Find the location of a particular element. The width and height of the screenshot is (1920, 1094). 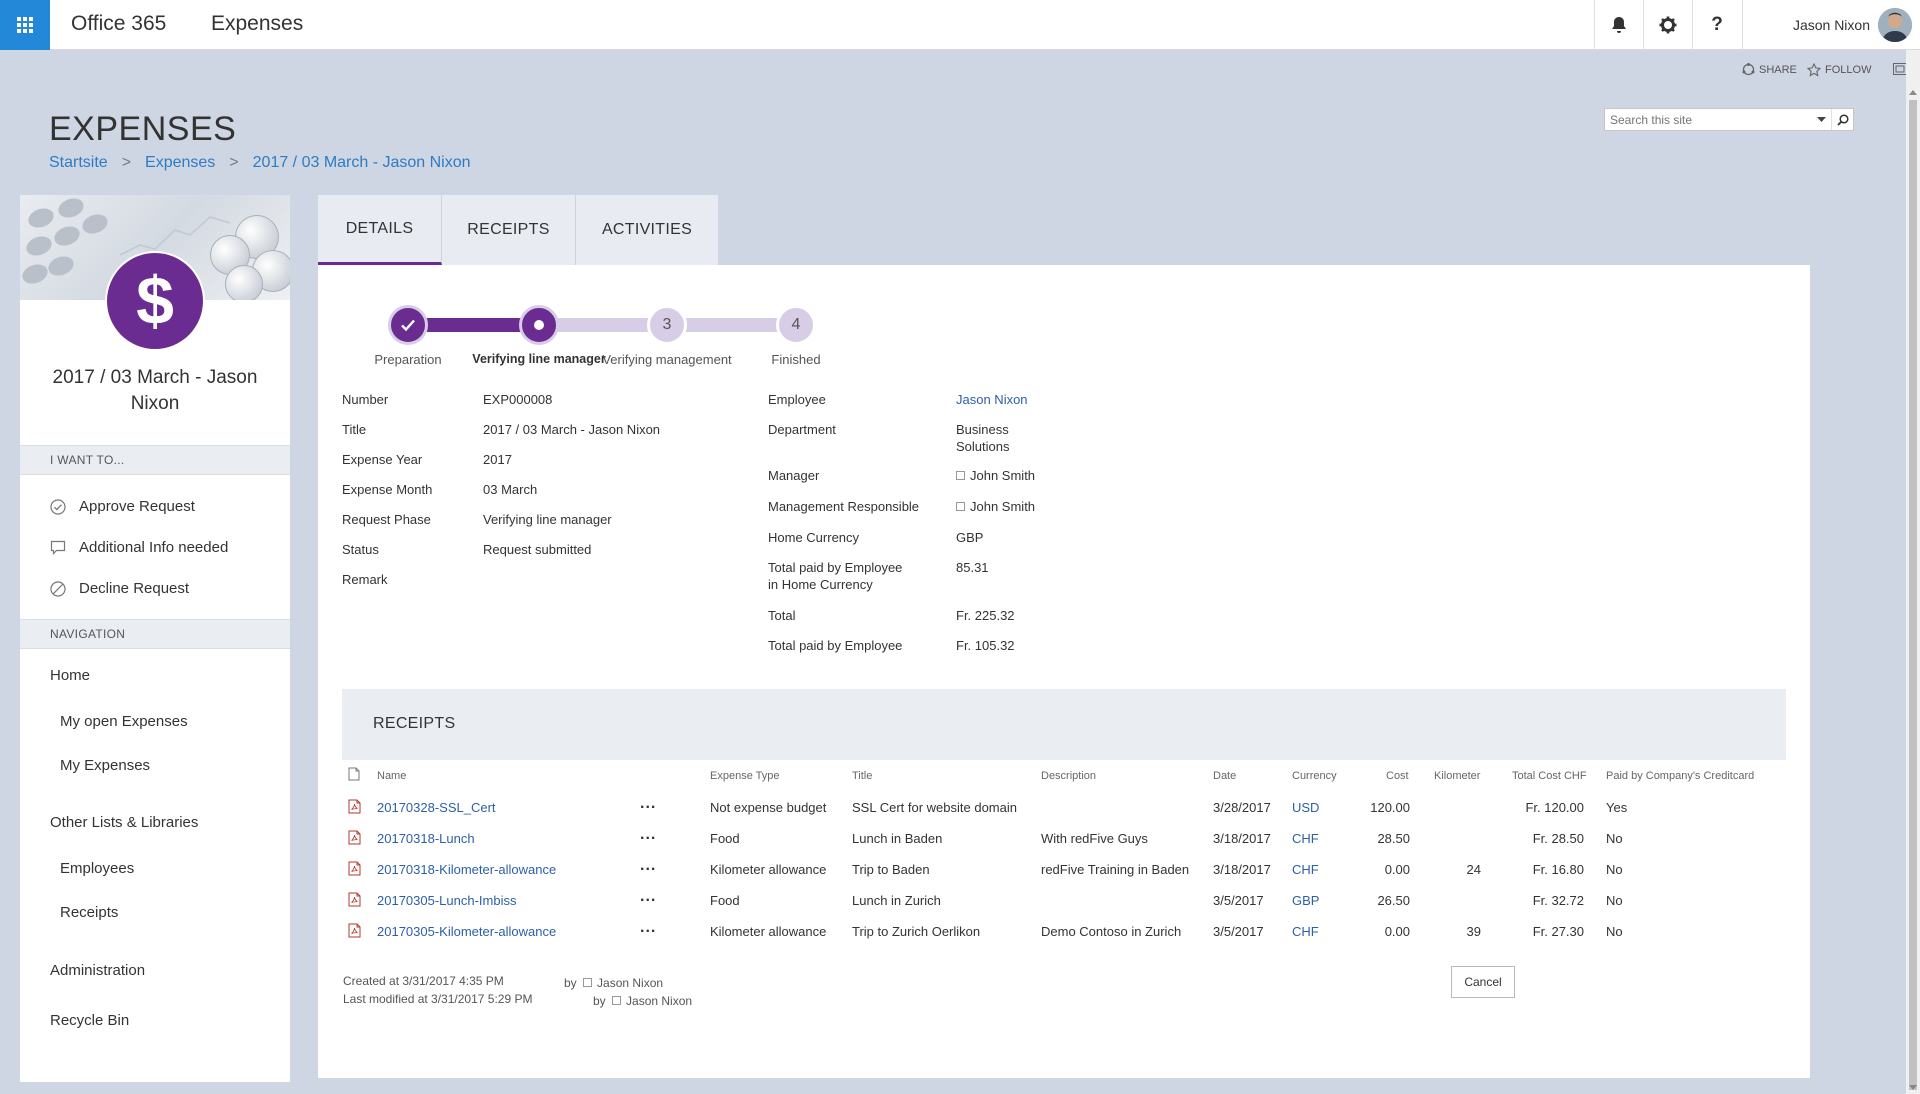

cell-description: redFive Training in Baden is located at coordinates (1115, 869).